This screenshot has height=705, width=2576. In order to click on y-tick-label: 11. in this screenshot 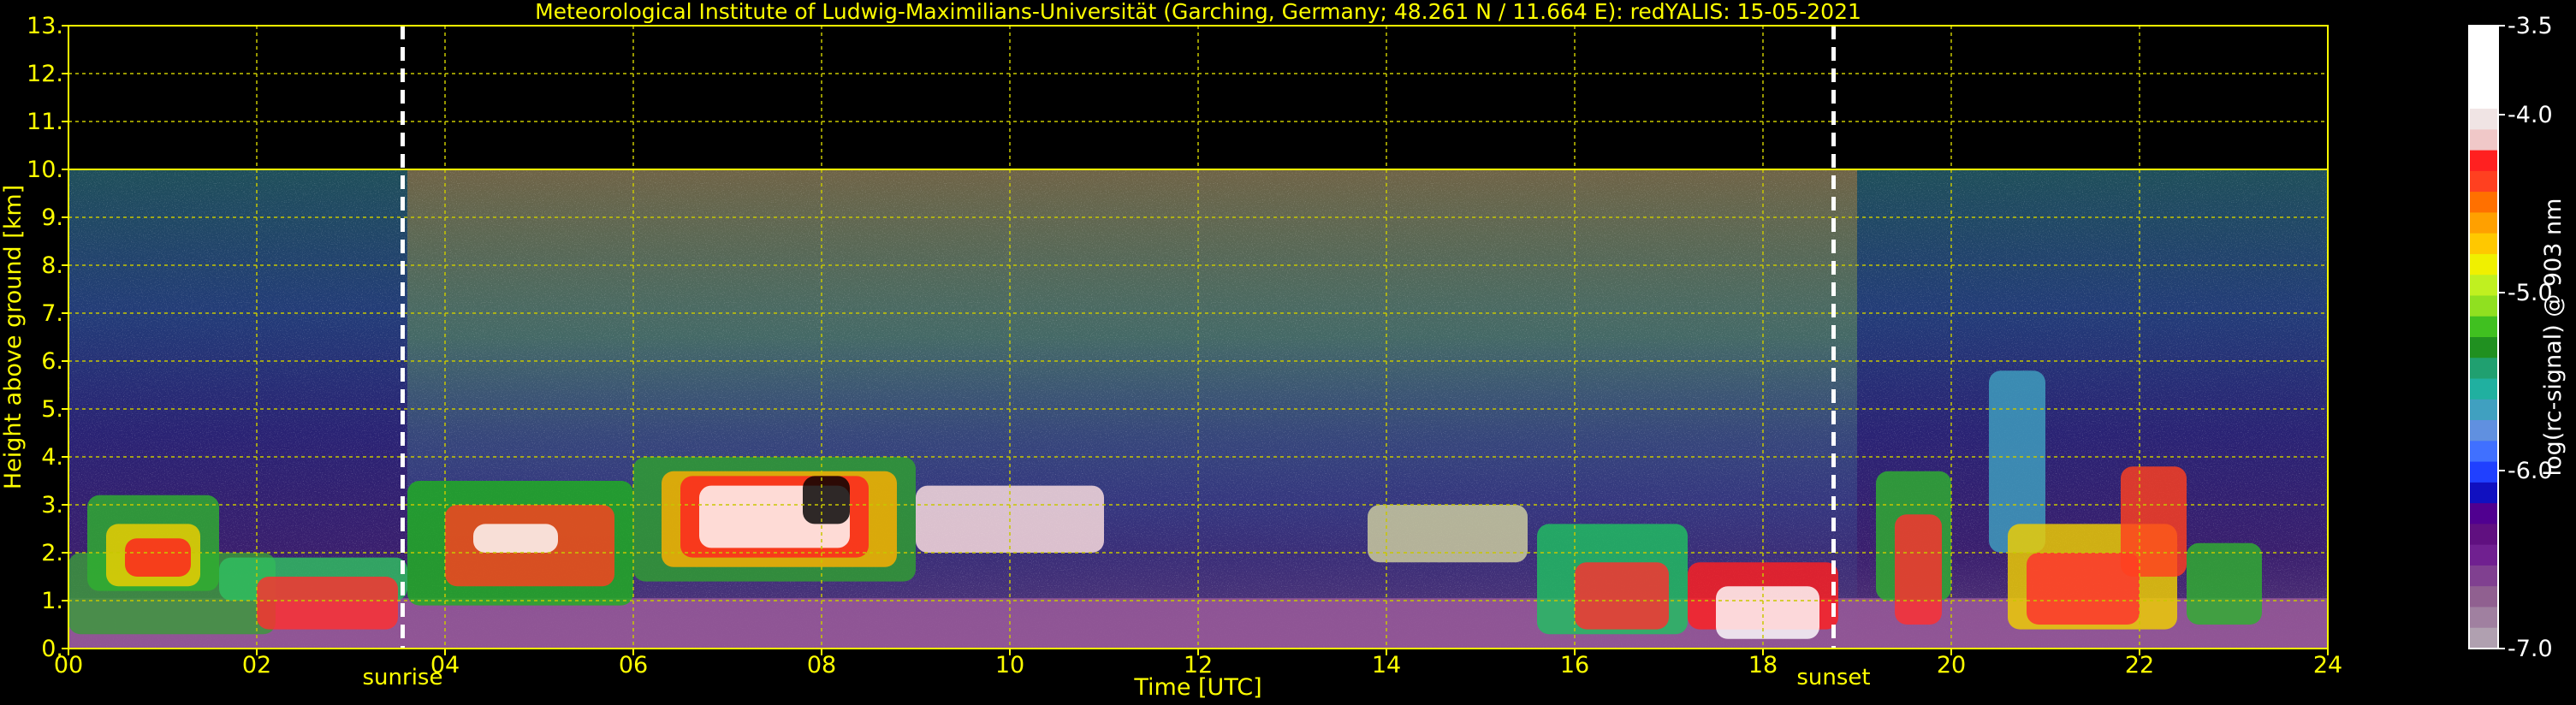, I will do `click(45, 122)`.